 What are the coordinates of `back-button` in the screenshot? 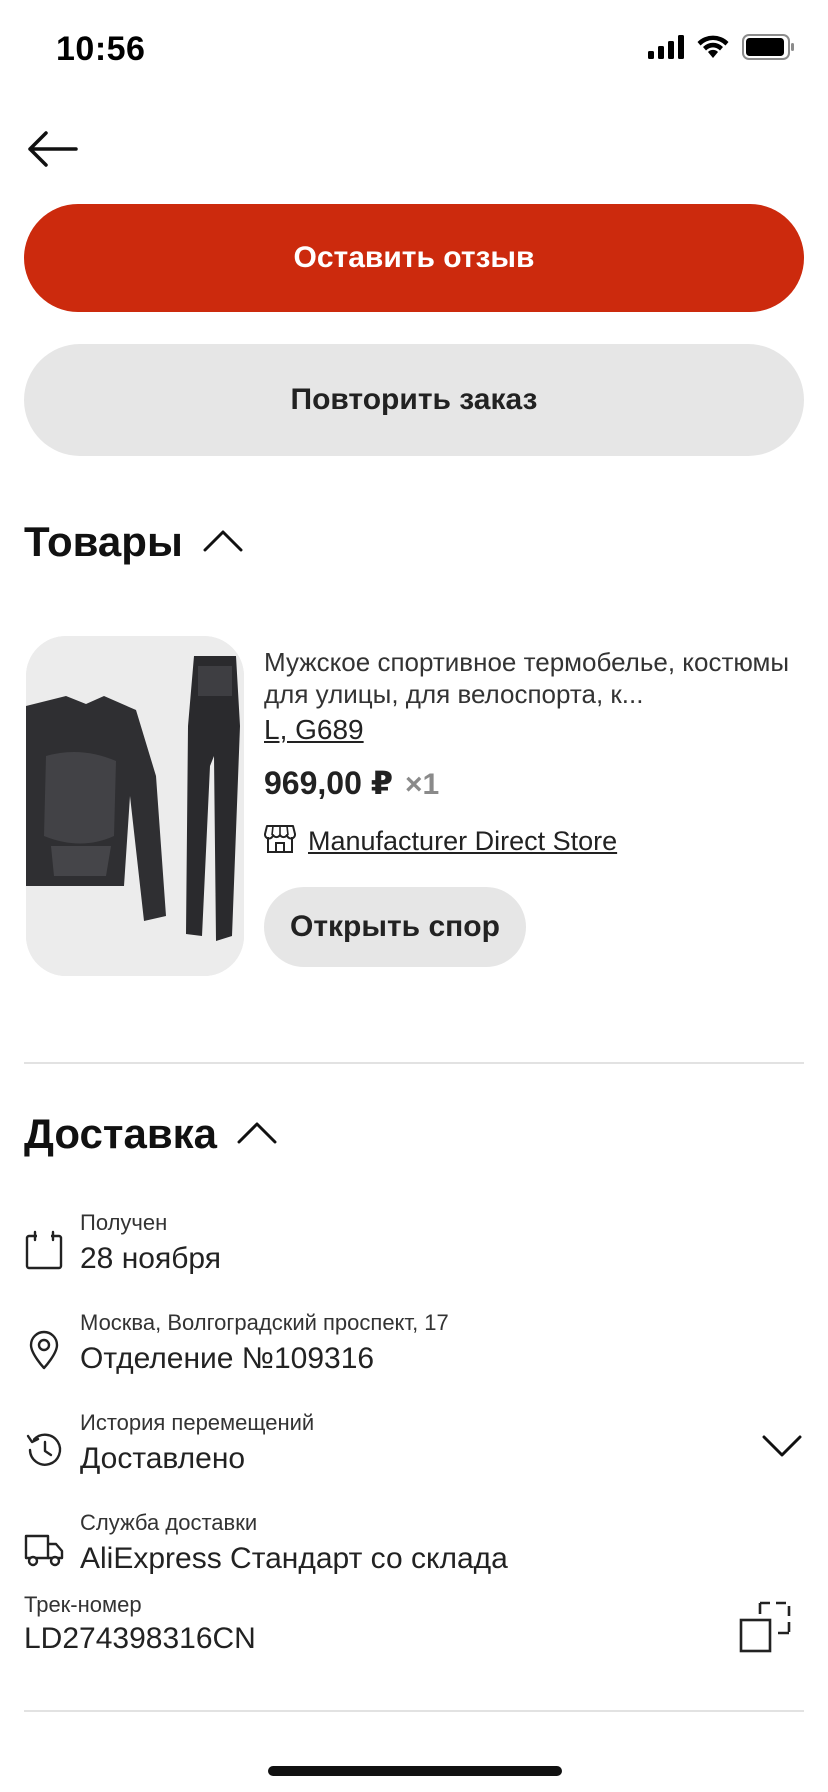 It's located at (52, 151).